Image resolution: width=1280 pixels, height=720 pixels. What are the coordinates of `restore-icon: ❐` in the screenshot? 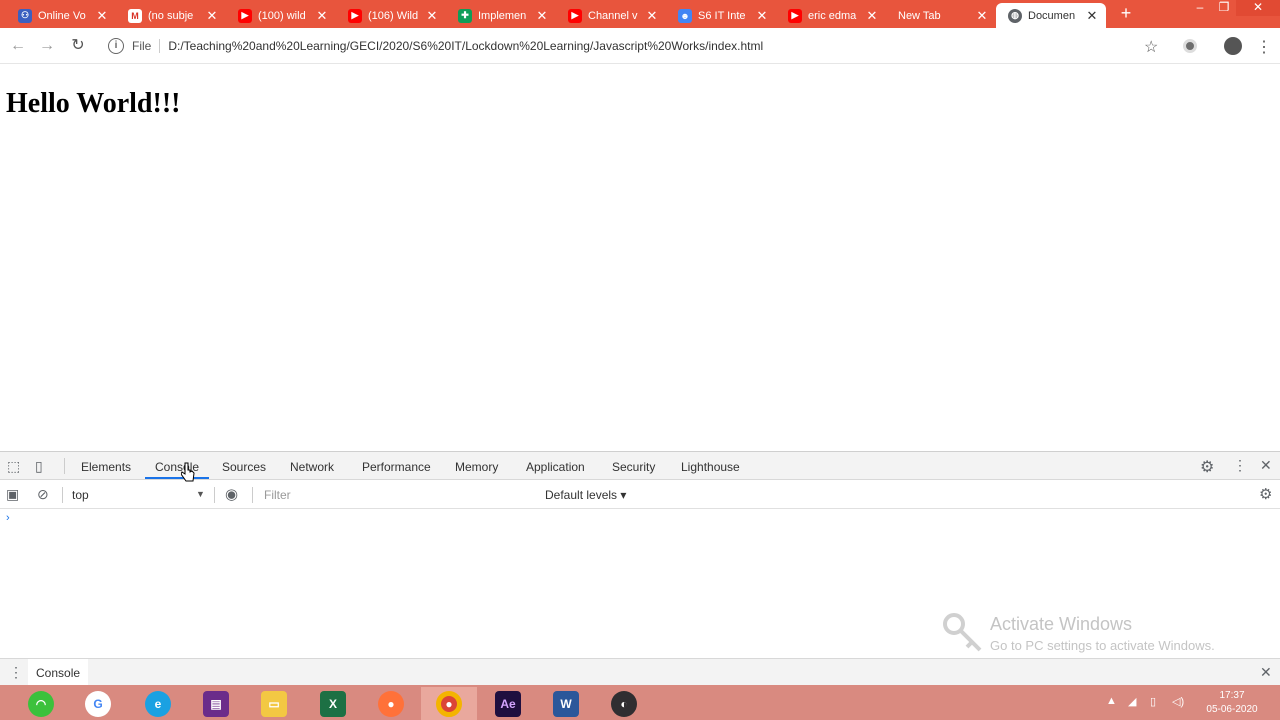 It's located at (1224, 8).